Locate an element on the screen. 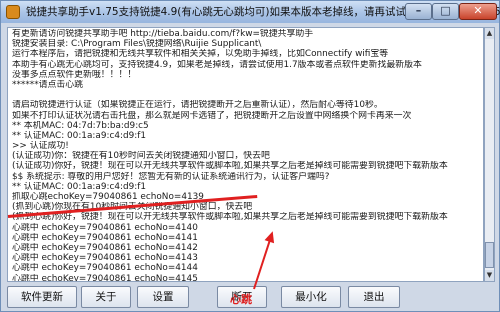  software-update-button: 软件更新 is located at coordinates (42, 297).